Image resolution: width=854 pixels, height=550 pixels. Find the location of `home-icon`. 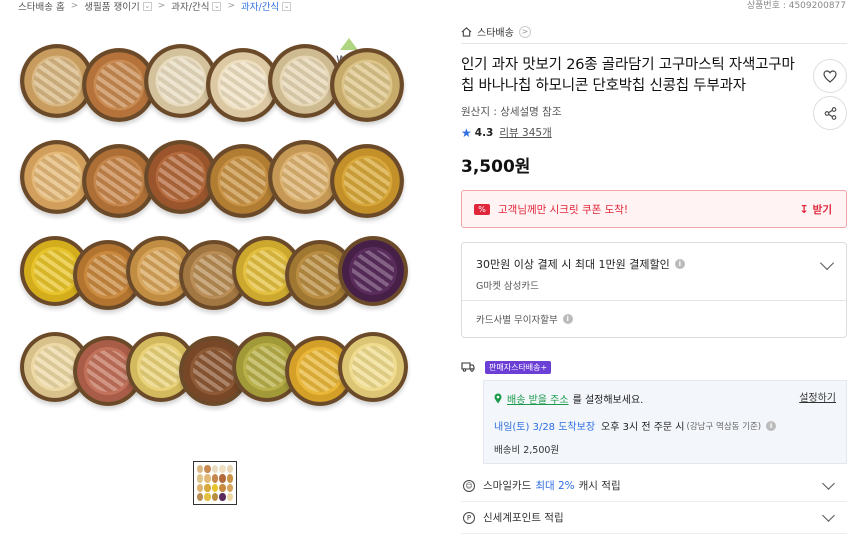

home-icon is located at coordinates (466, 31).